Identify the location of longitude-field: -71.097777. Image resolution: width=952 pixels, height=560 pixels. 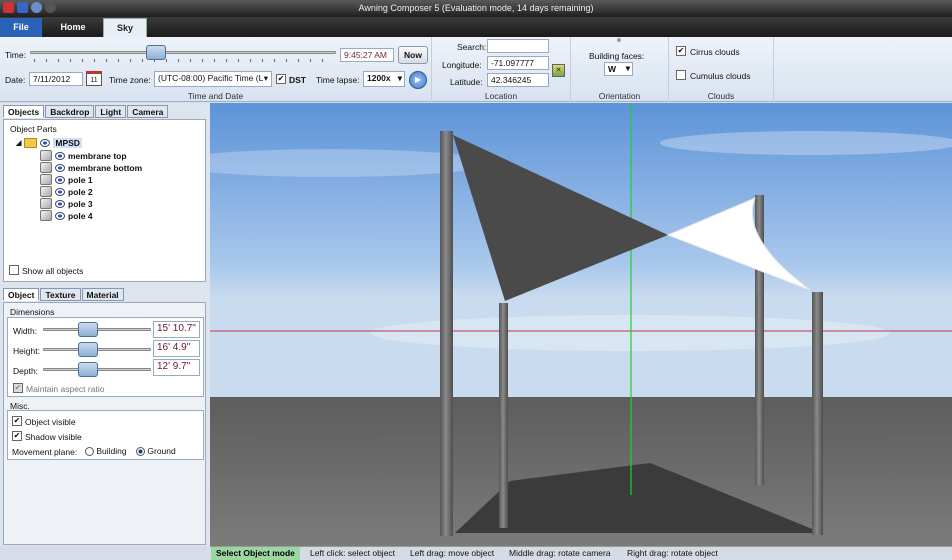
(518, 63).